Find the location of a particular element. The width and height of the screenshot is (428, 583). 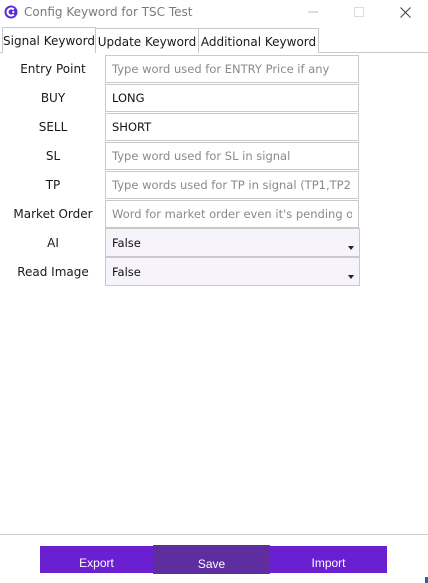

ai-select-value: False is located at coordinates (126, 243).